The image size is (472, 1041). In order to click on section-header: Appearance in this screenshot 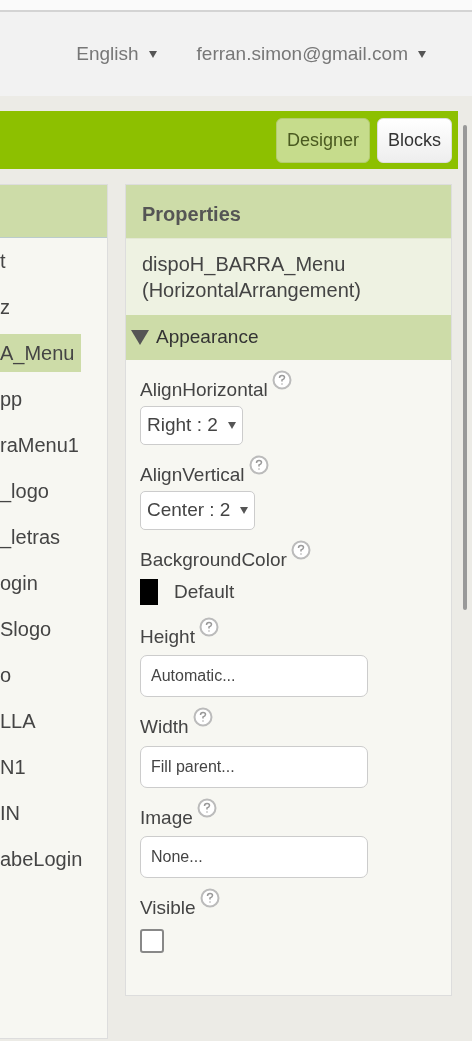, I will do `click(288, 337)`.